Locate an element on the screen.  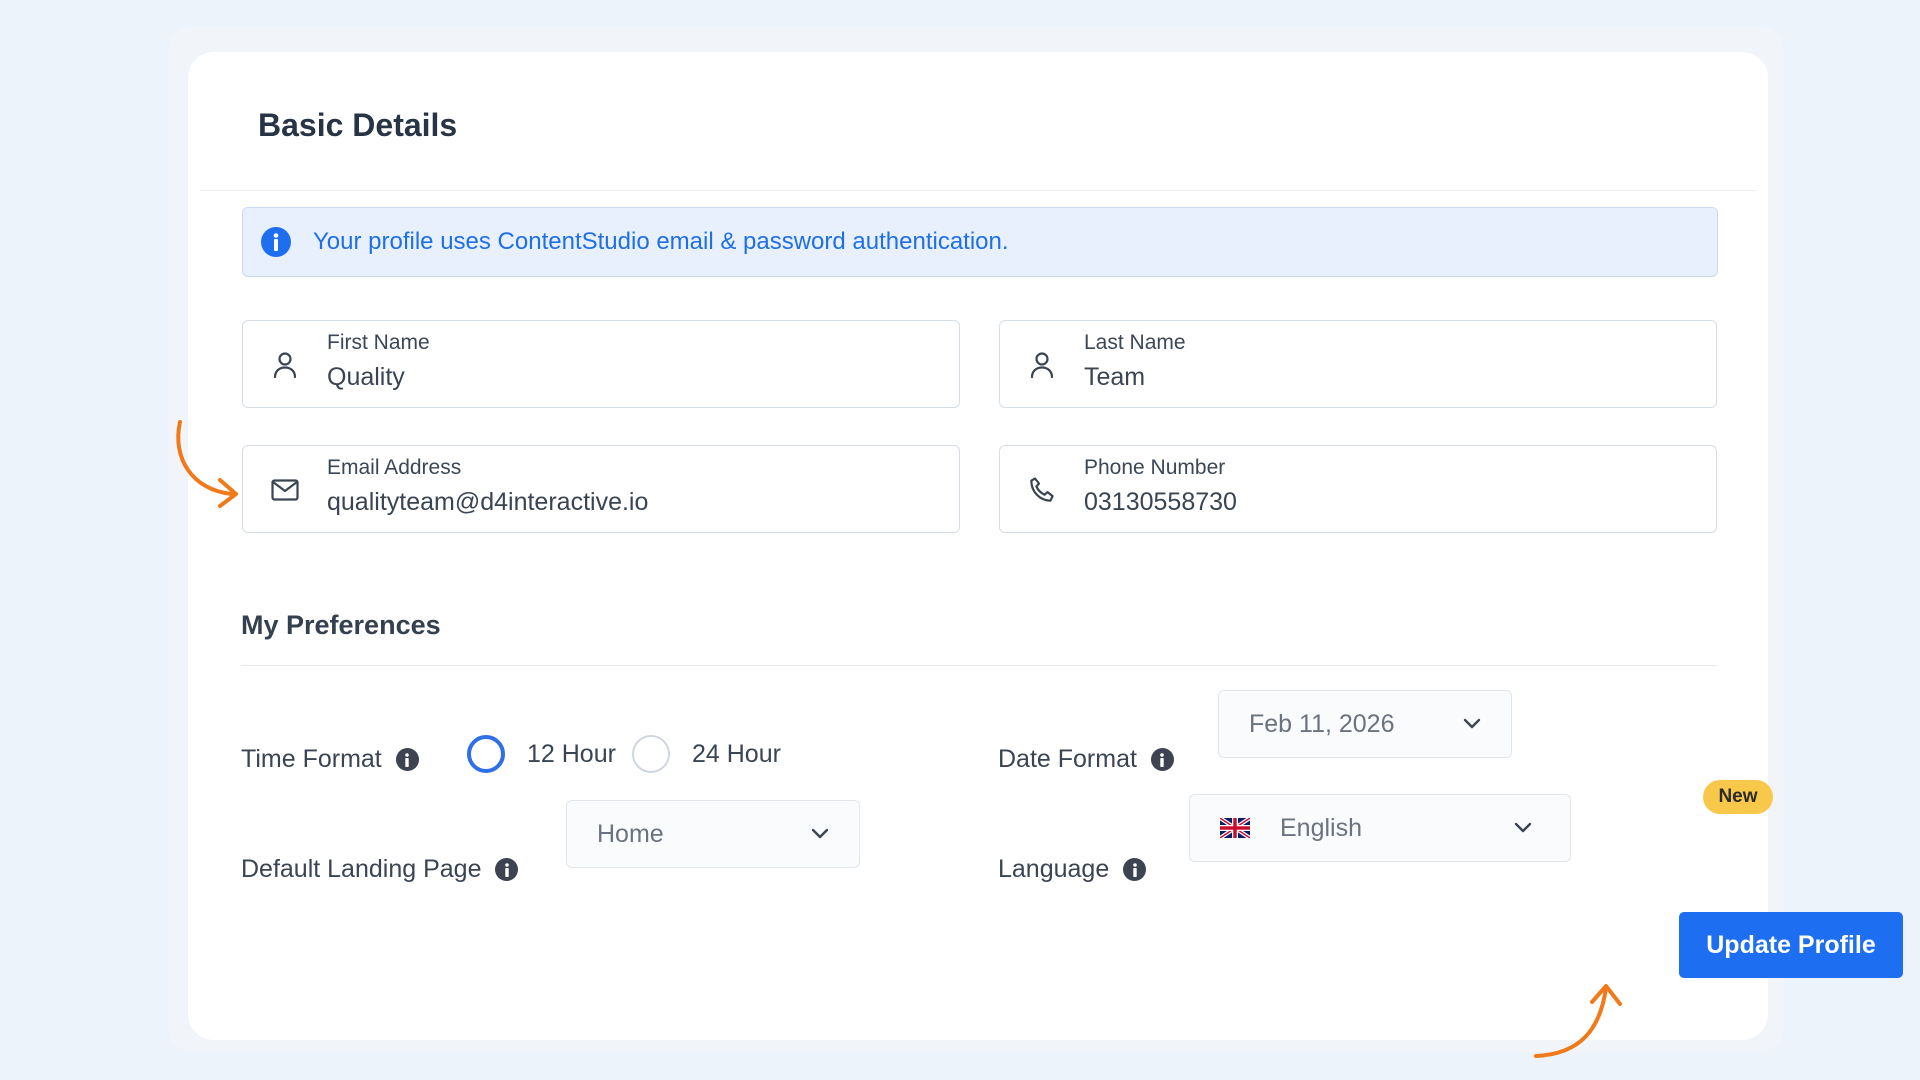
time-format-12-hour-radio: 12 Hour is located at coordinates (541, 754).